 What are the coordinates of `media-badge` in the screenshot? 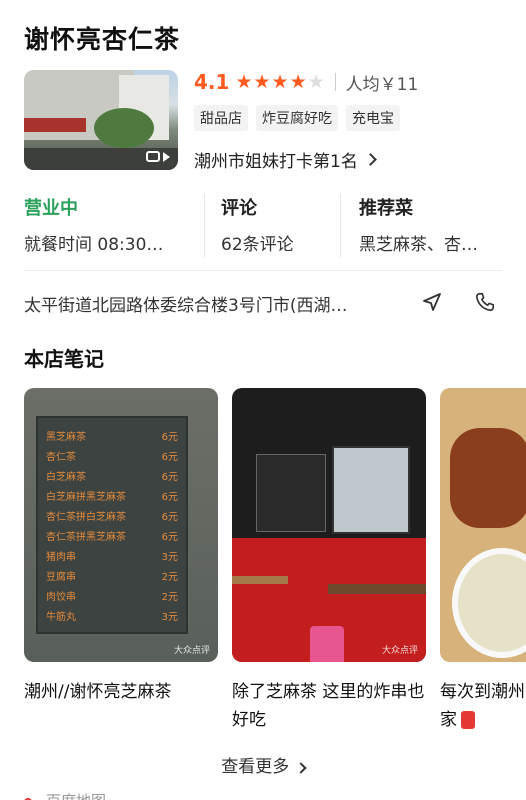 It's located at (158, 156).